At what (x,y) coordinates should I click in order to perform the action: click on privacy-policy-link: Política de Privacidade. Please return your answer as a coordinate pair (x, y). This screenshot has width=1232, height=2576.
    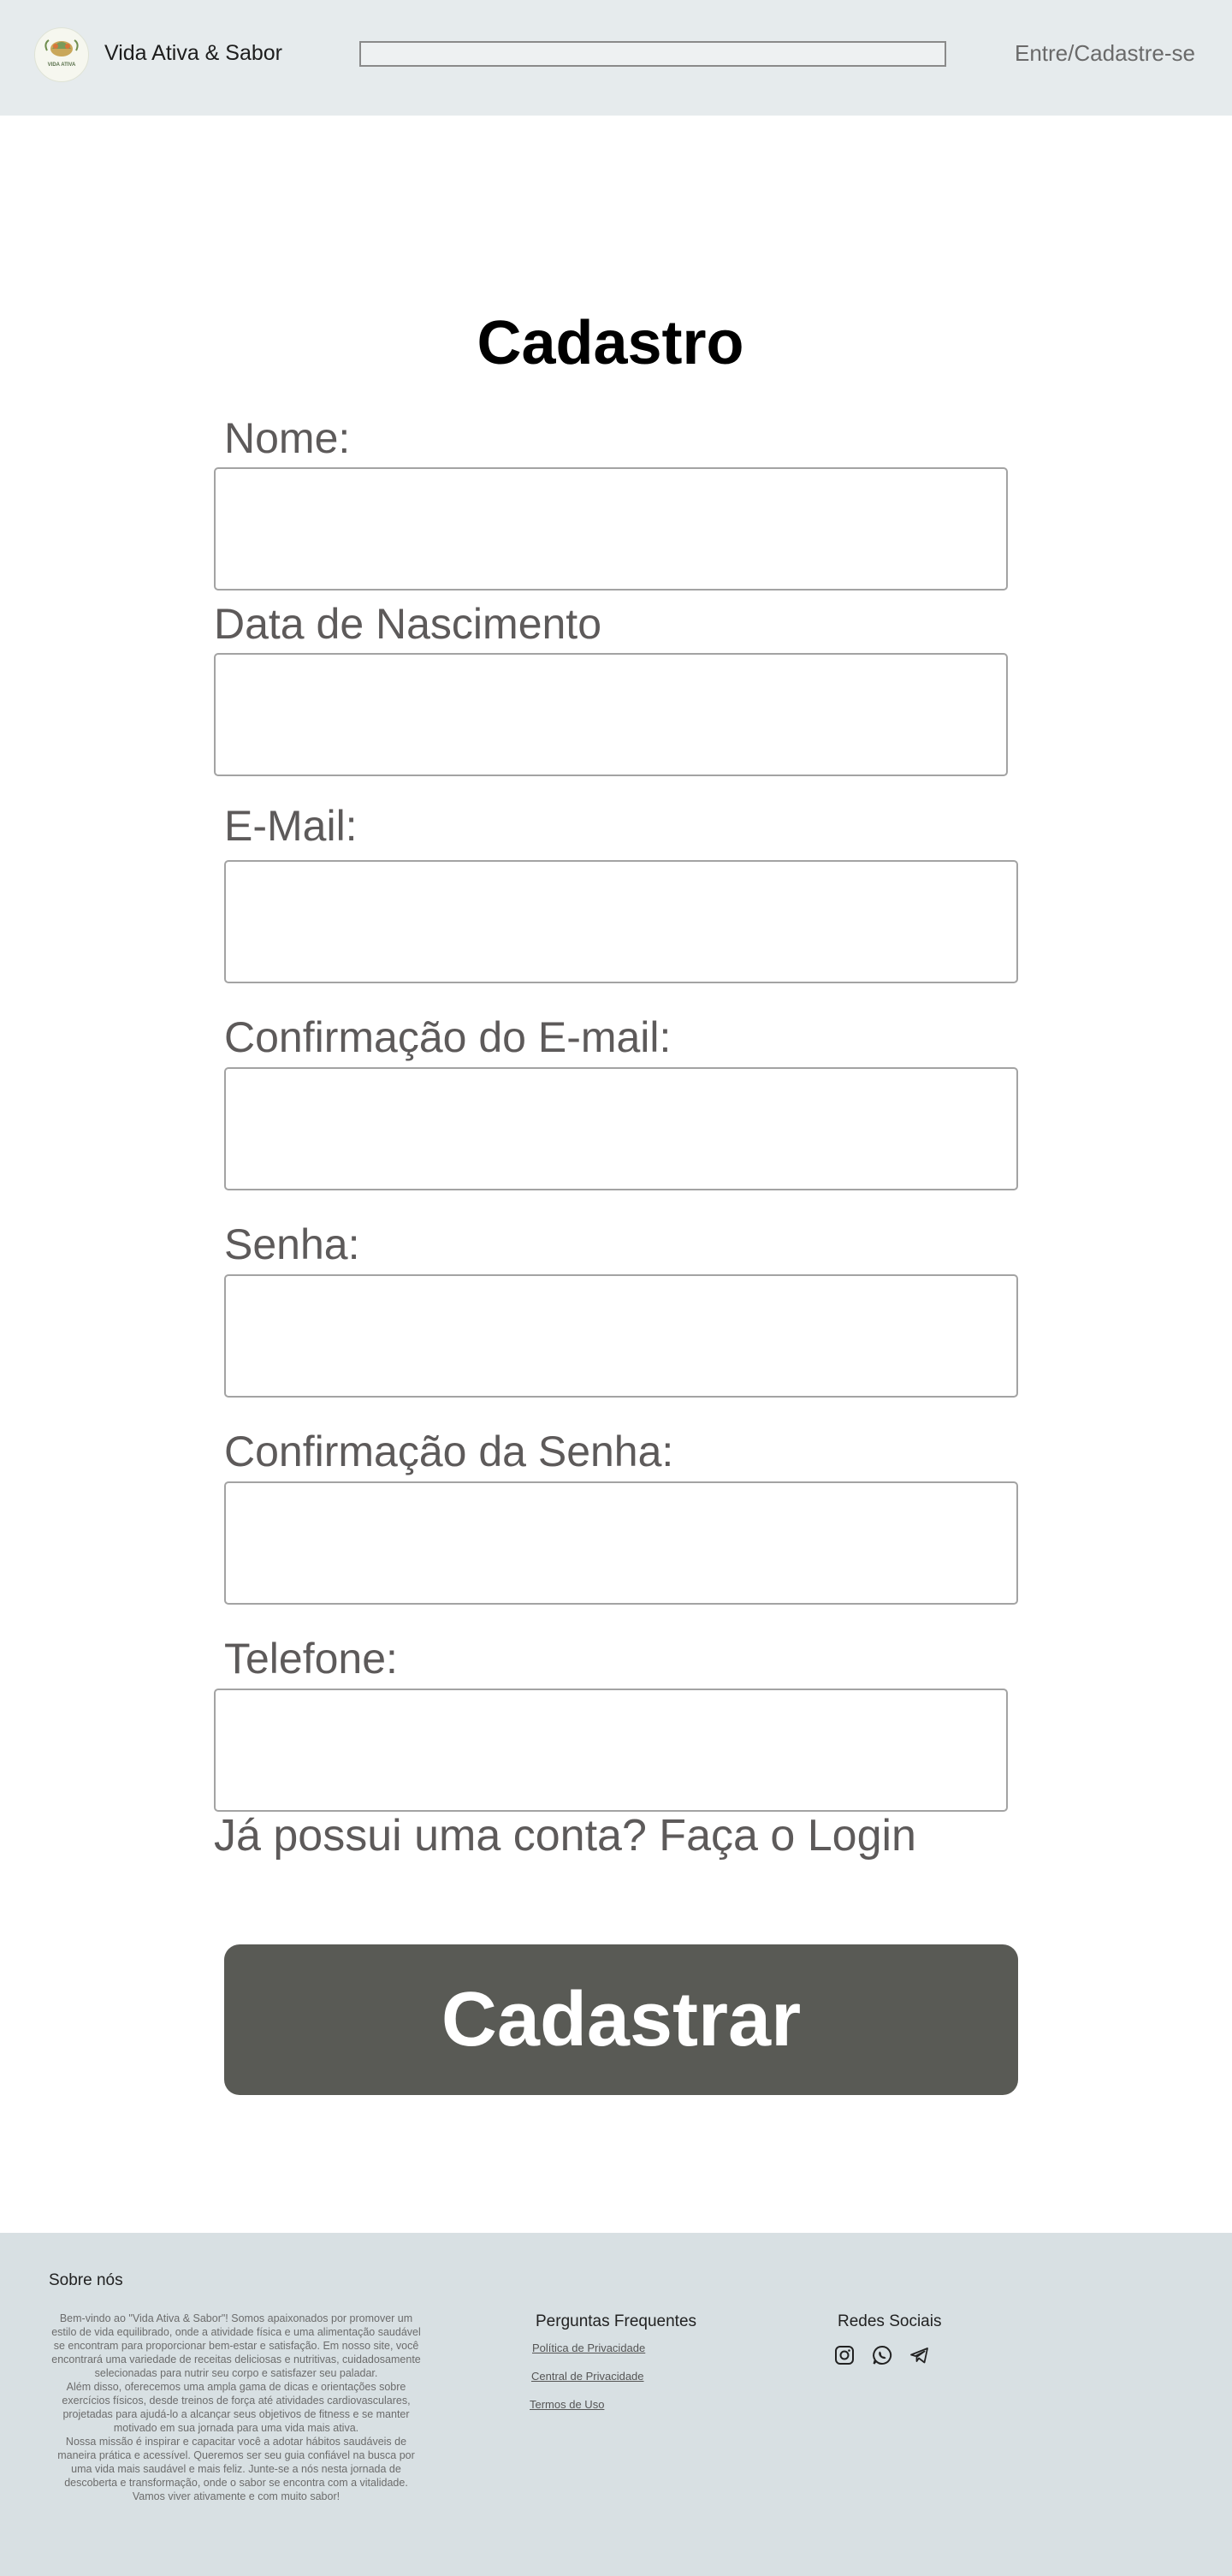
    Looking at the image, I should click on (588, 2348).